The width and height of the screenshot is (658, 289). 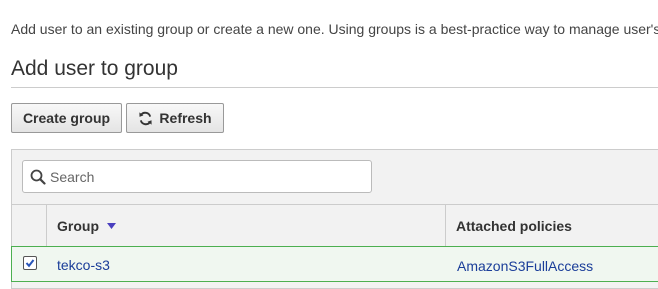 What do you see at coordinates (200, 176) in the screenshot?
I see `search-input` at bounding box center [200, 176].